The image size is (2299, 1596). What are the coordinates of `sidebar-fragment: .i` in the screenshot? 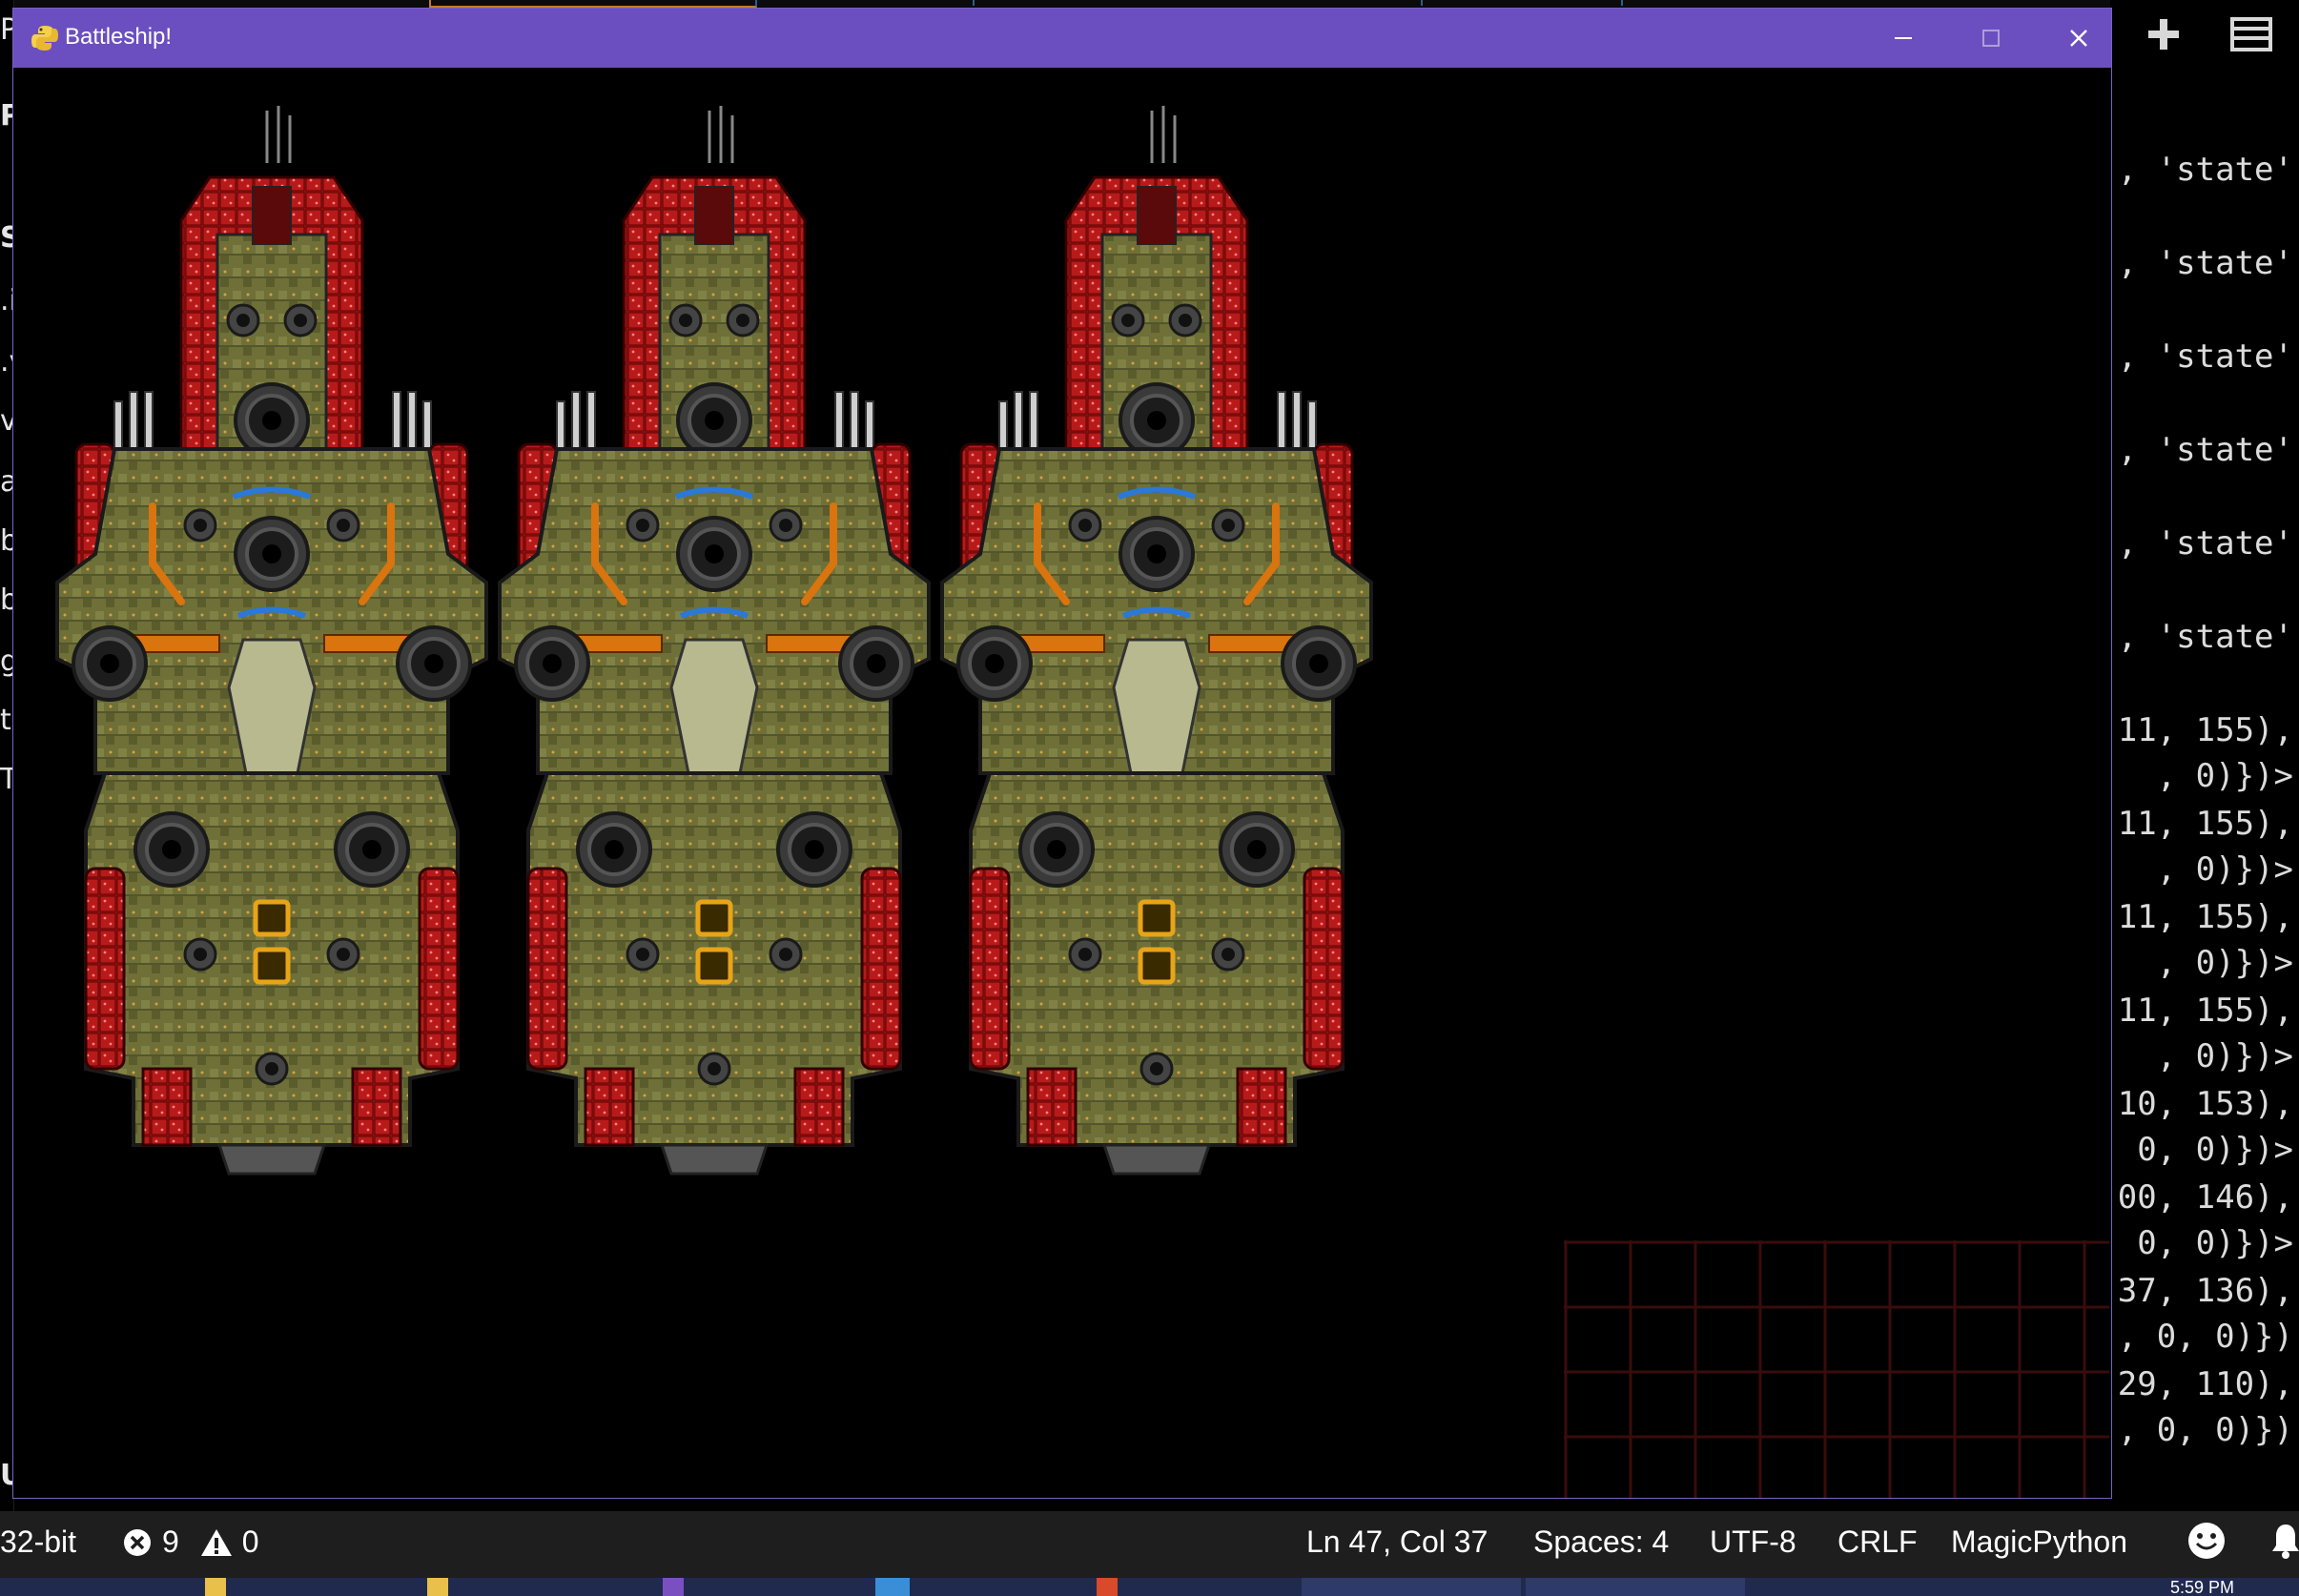 It's located at (6, 300).